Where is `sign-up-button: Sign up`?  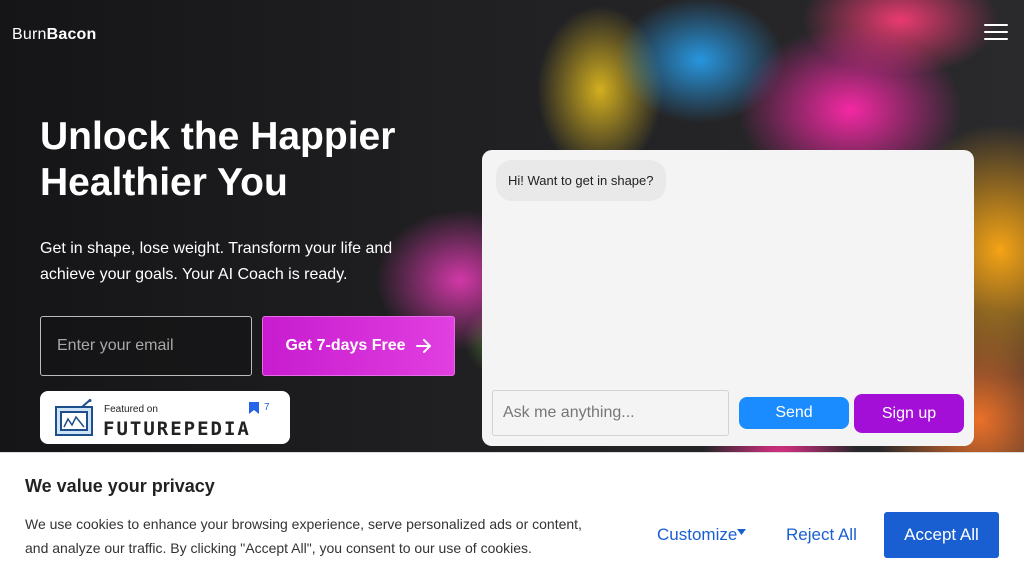
sign-up-button: Sign up is located at coordinates (909, 413).